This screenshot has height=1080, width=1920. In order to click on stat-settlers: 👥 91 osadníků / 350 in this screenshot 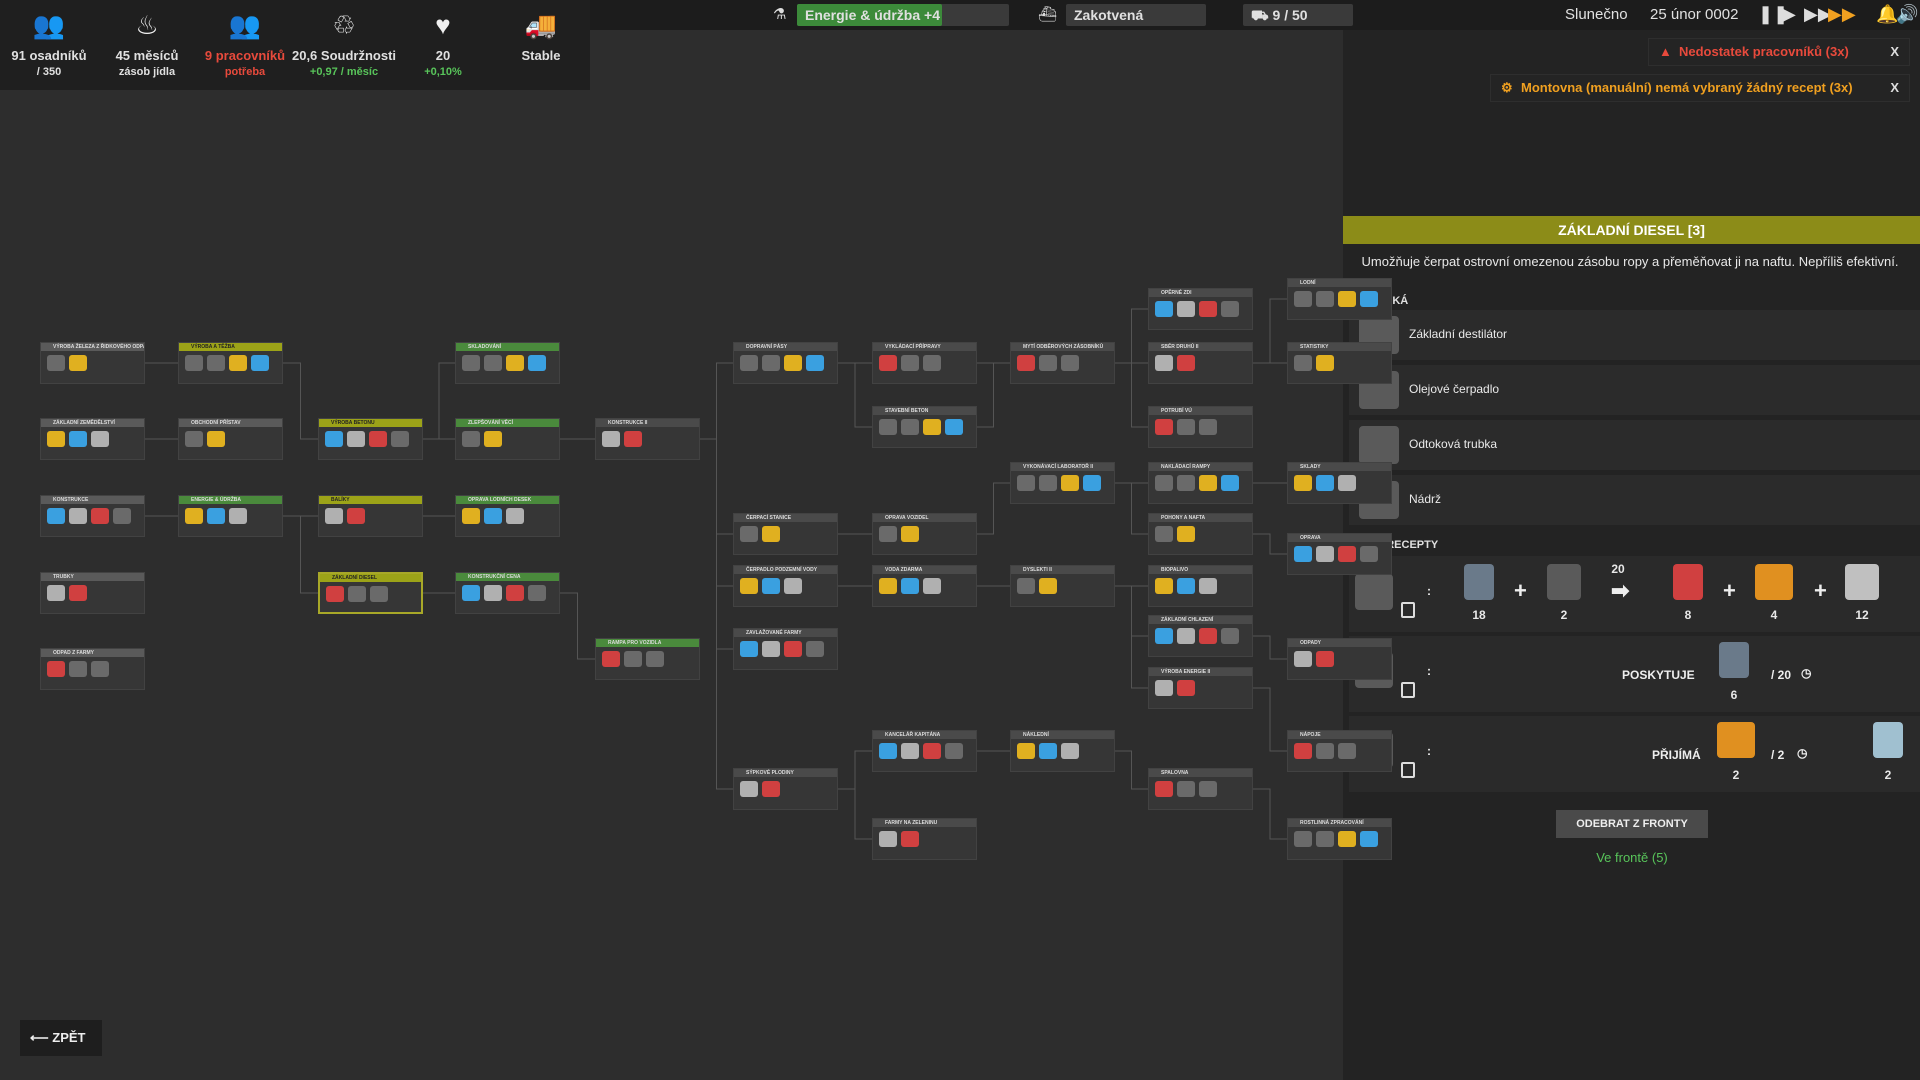, I will do `click(49, 45)`.